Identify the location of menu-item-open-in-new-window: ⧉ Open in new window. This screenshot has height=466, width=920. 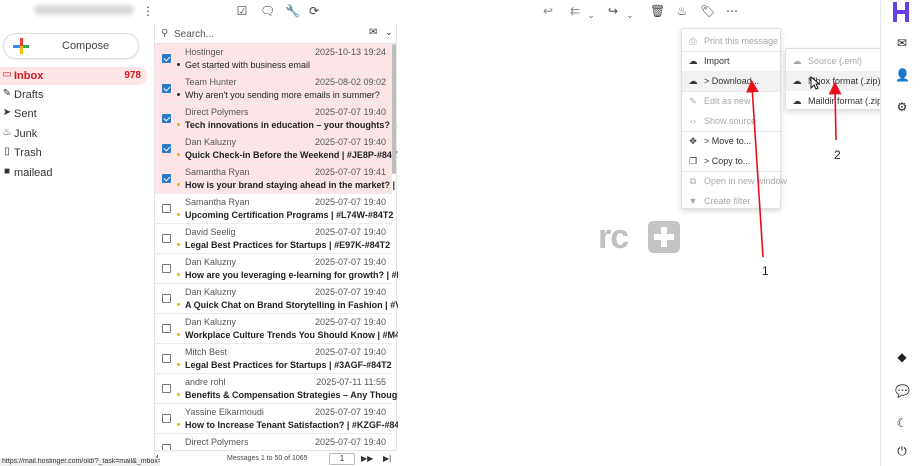
(734, 181).